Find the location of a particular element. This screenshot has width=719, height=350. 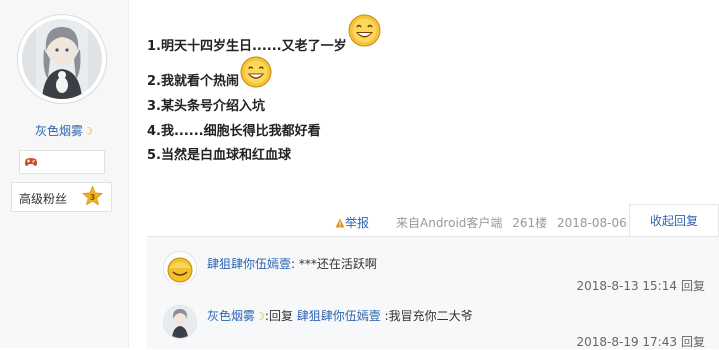

author-name: 灰色烟雾☽ is located at coordinates (64, 130).